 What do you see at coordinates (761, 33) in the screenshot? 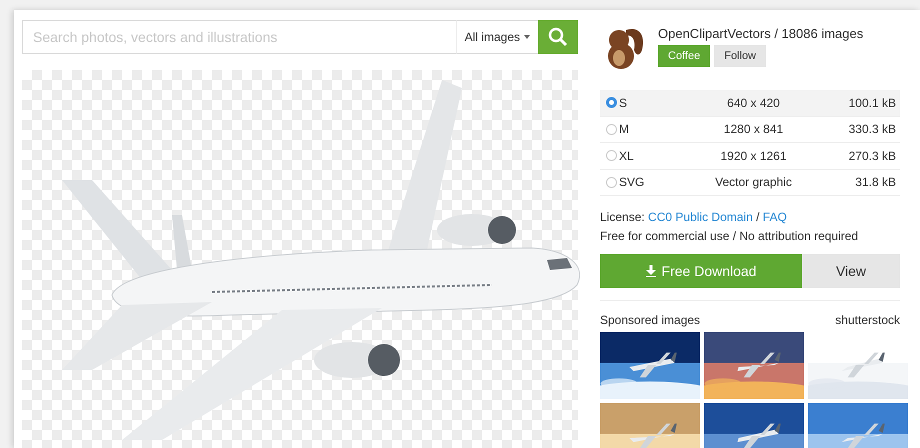
I see `author-name: OpenClipartVectors / 18086 images` at bounding box center [761, 33].